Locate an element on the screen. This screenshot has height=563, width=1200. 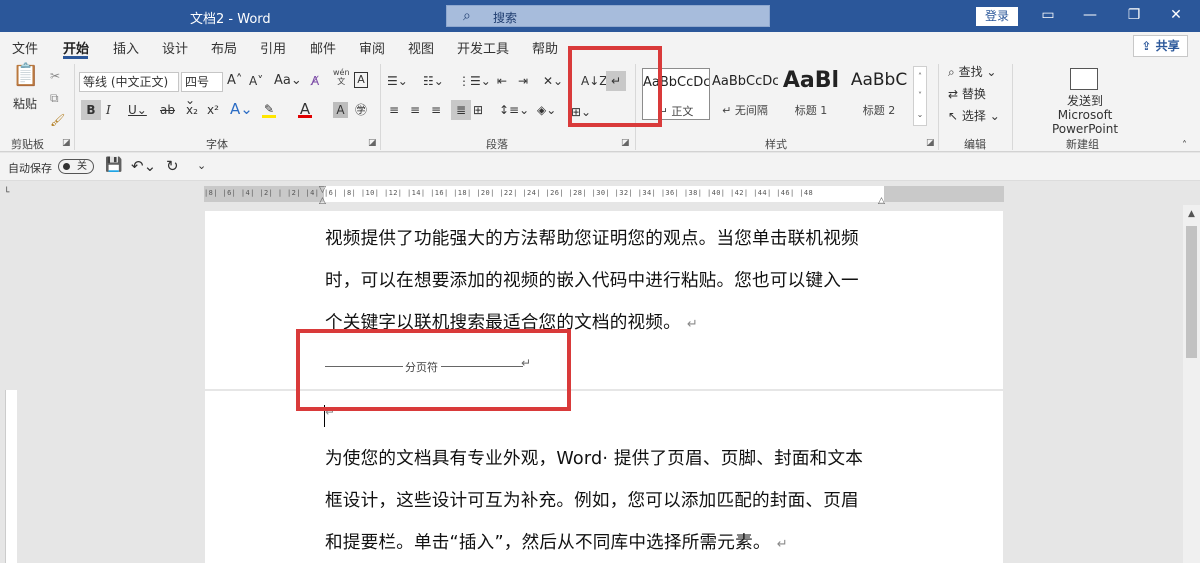
chinese-layout-icon: ✕⌄ is located at coordinates (553, 81).